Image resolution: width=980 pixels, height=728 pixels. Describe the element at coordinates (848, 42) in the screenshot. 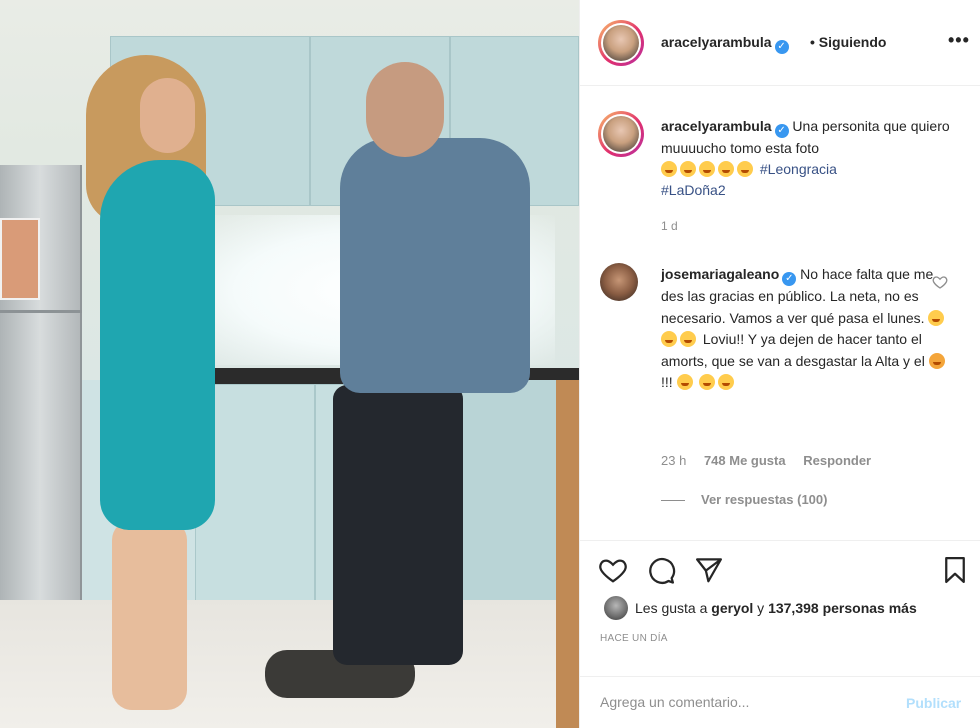

I see `follow-status-button: • Siguiendo` at that location.